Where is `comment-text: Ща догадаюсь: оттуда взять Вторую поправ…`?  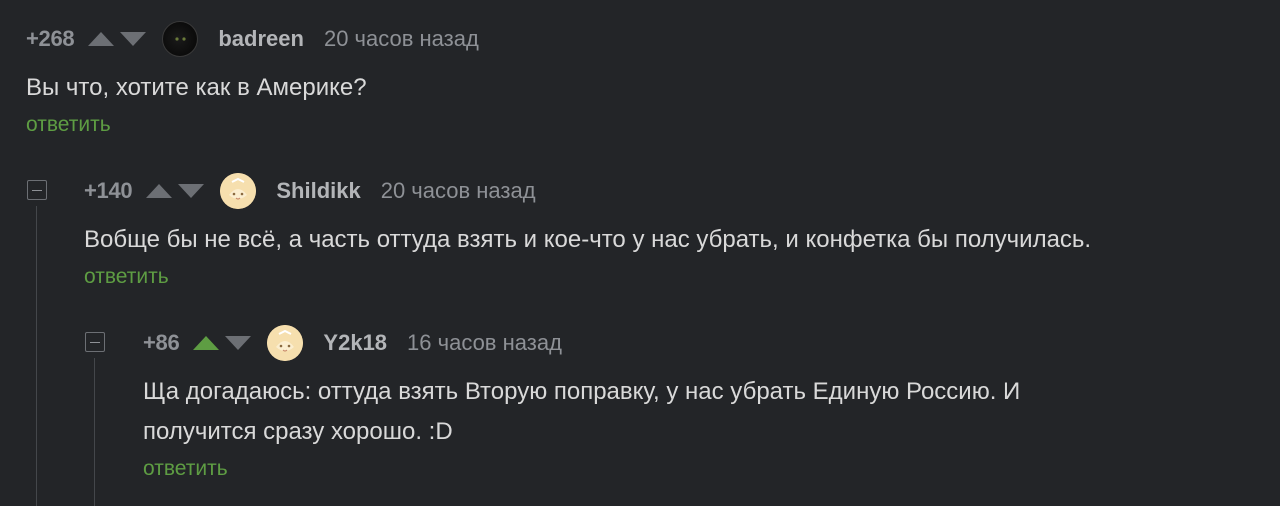
comment-text: Ща догадаюсь: оттуда взять Вторую поправ… is located at coordinates (581, 412).